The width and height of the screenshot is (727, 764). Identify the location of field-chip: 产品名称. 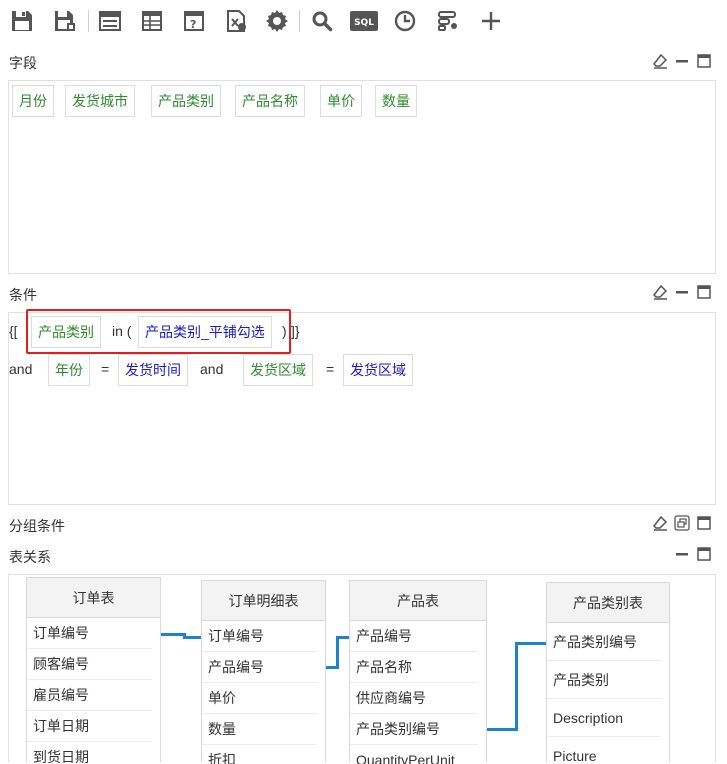
(270, 101).